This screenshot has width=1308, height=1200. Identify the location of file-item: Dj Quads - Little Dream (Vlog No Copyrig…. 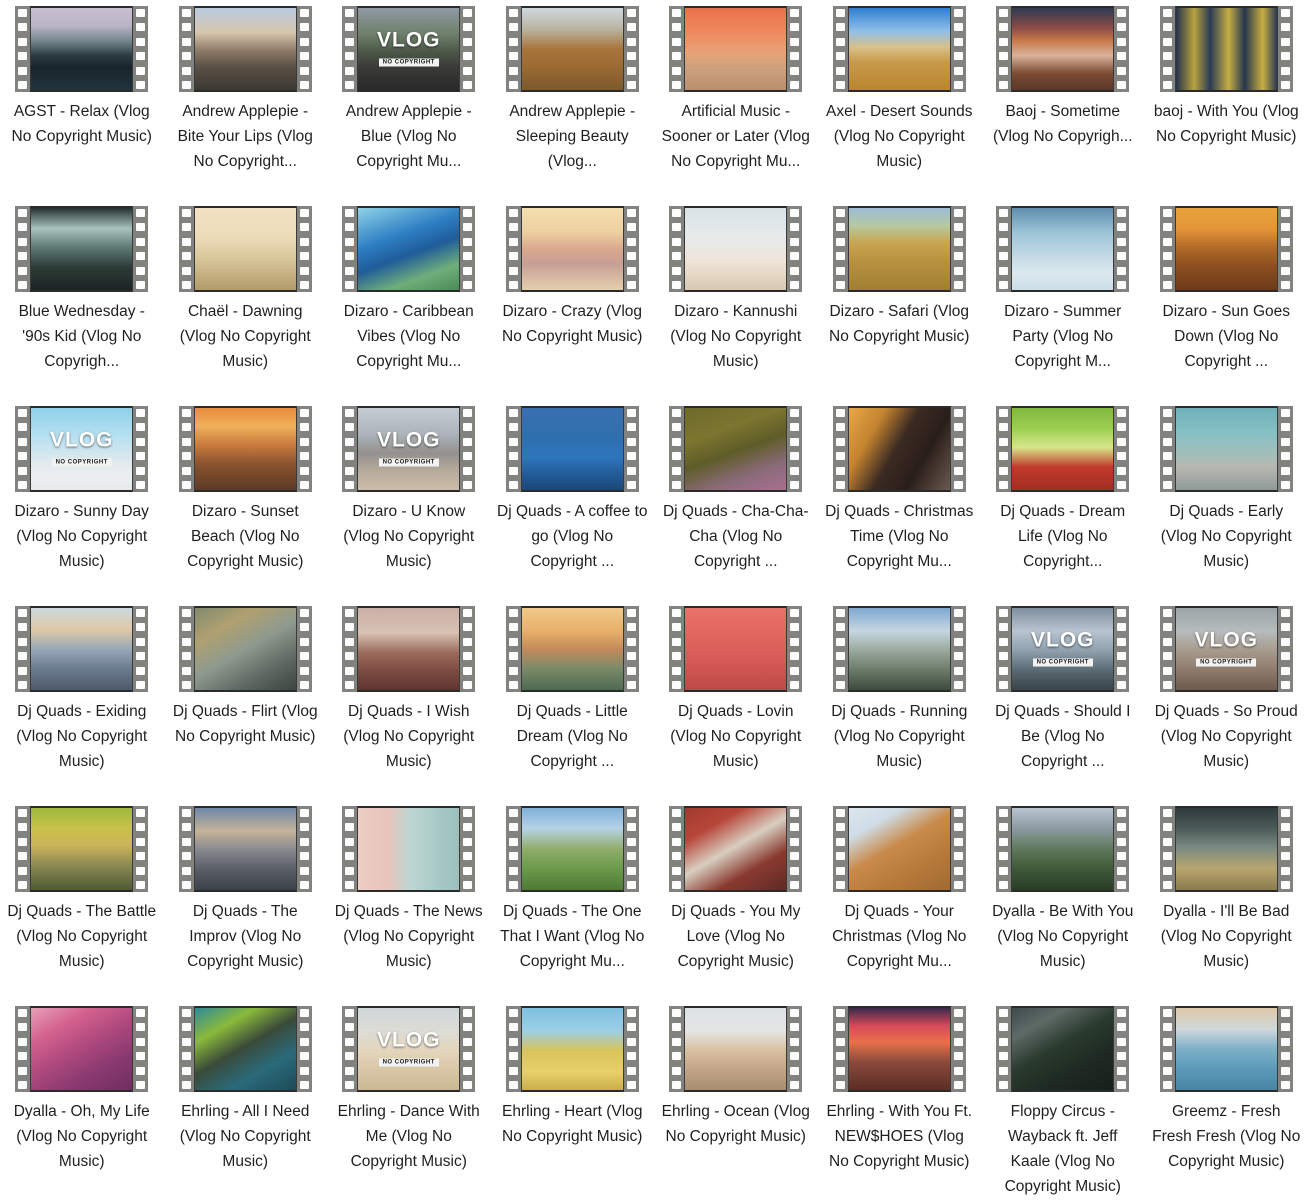
(573, 700).